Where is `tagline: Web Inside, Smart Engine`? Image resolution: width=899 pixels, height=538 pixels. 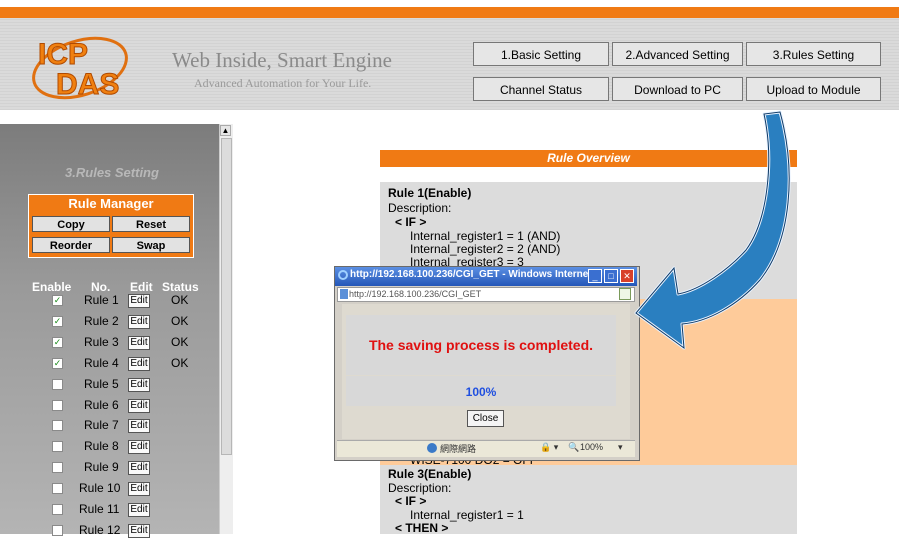 tagline: Web Inside, Smart Engine is located at coordinates (282, 60).